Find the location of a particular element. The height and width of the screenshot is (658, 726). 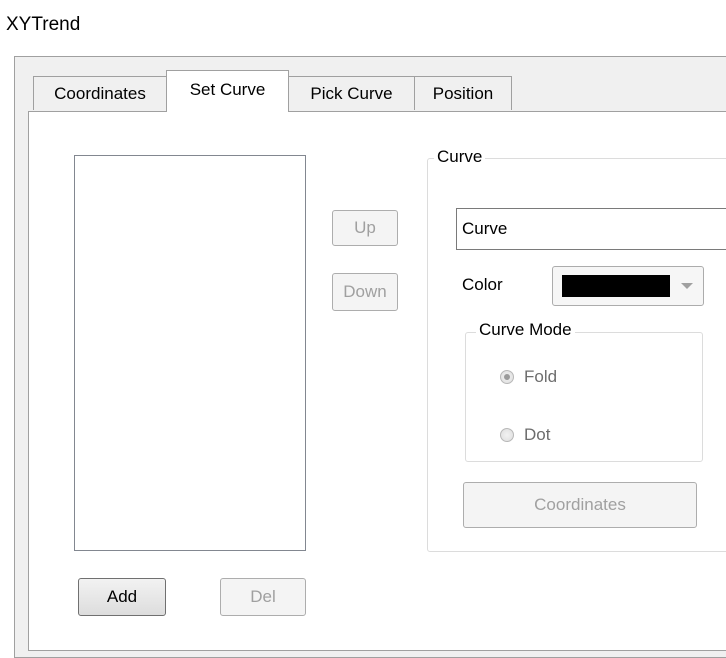

up-button: Up is located at coordinates (365, 228).